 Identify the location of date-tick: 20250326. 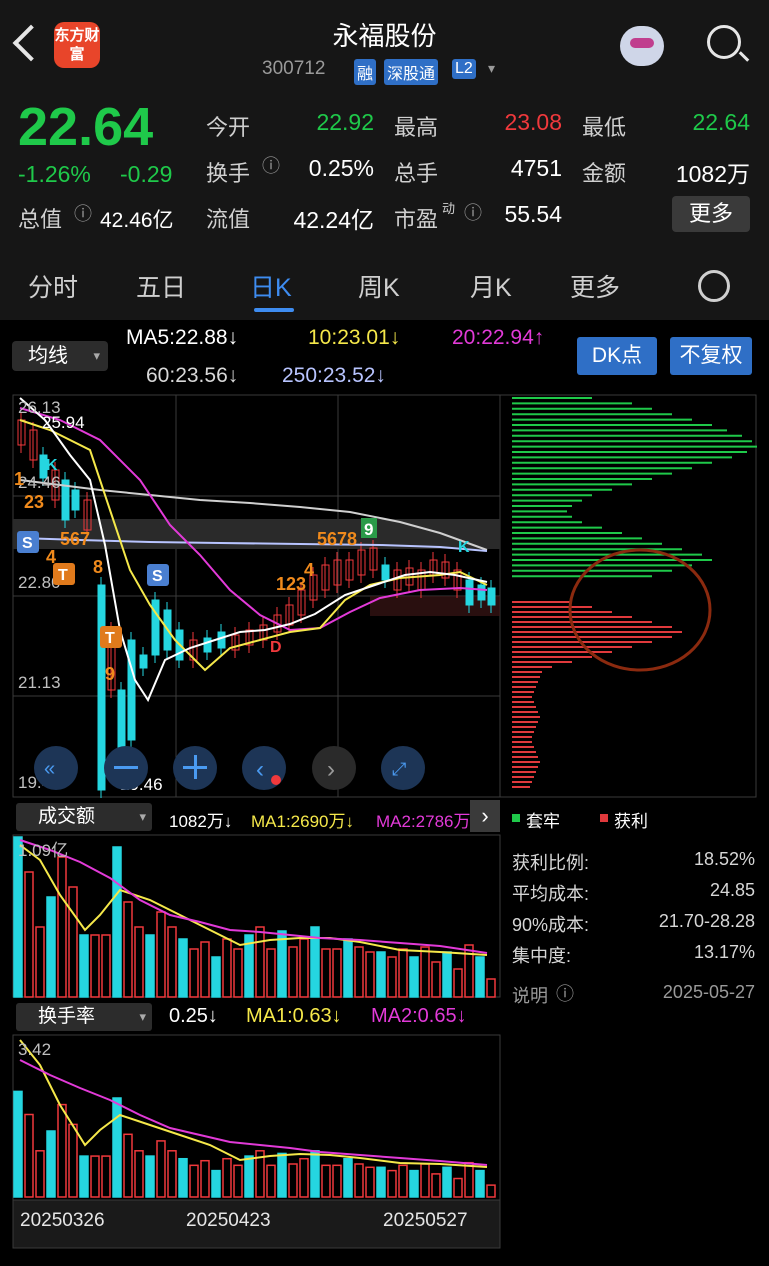
(62, 1220).